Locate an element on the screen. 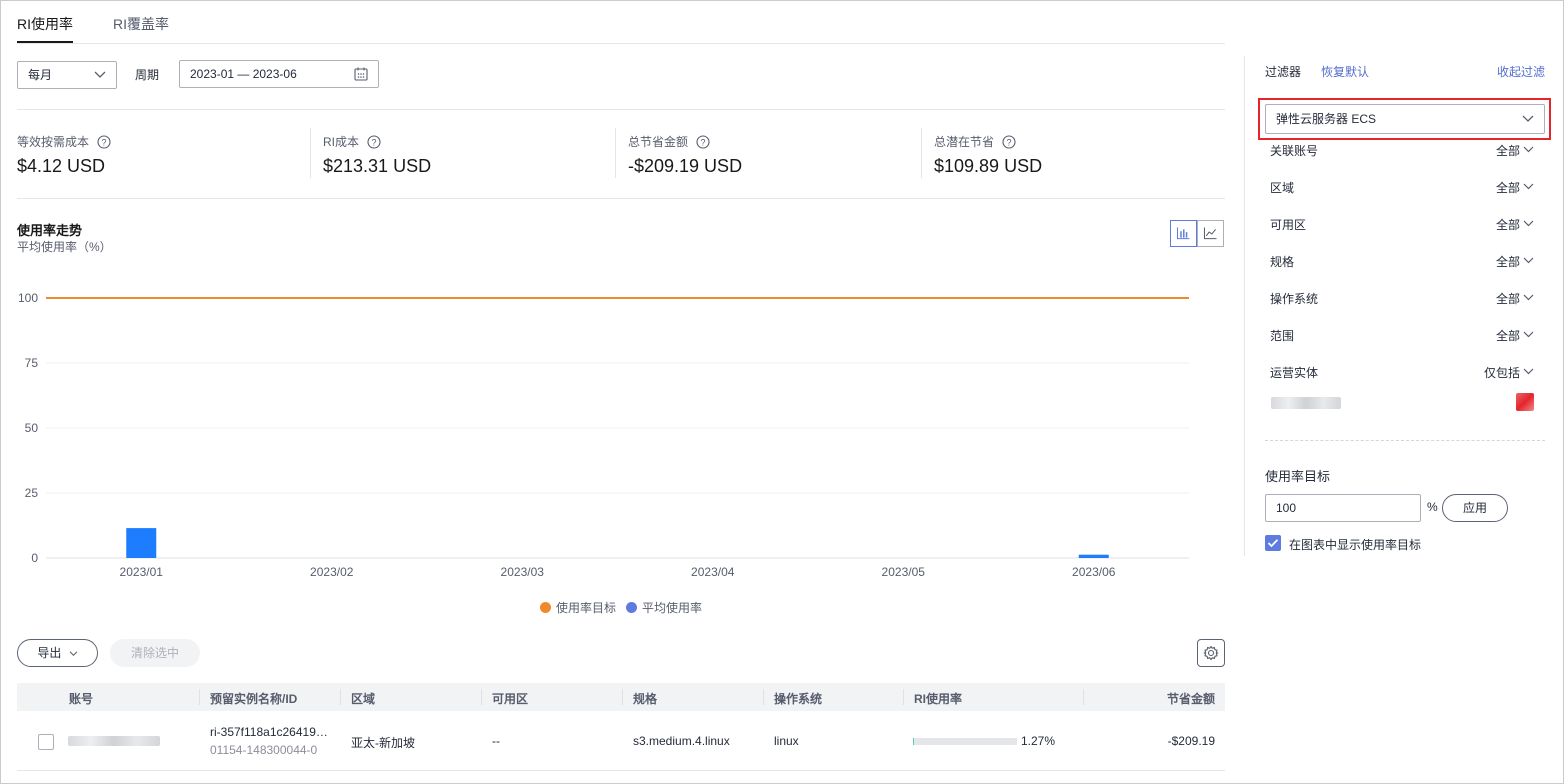 This screenshot has width=1564, height=784. metric-title: 总节省金额 is located at coordinates (658, 142).